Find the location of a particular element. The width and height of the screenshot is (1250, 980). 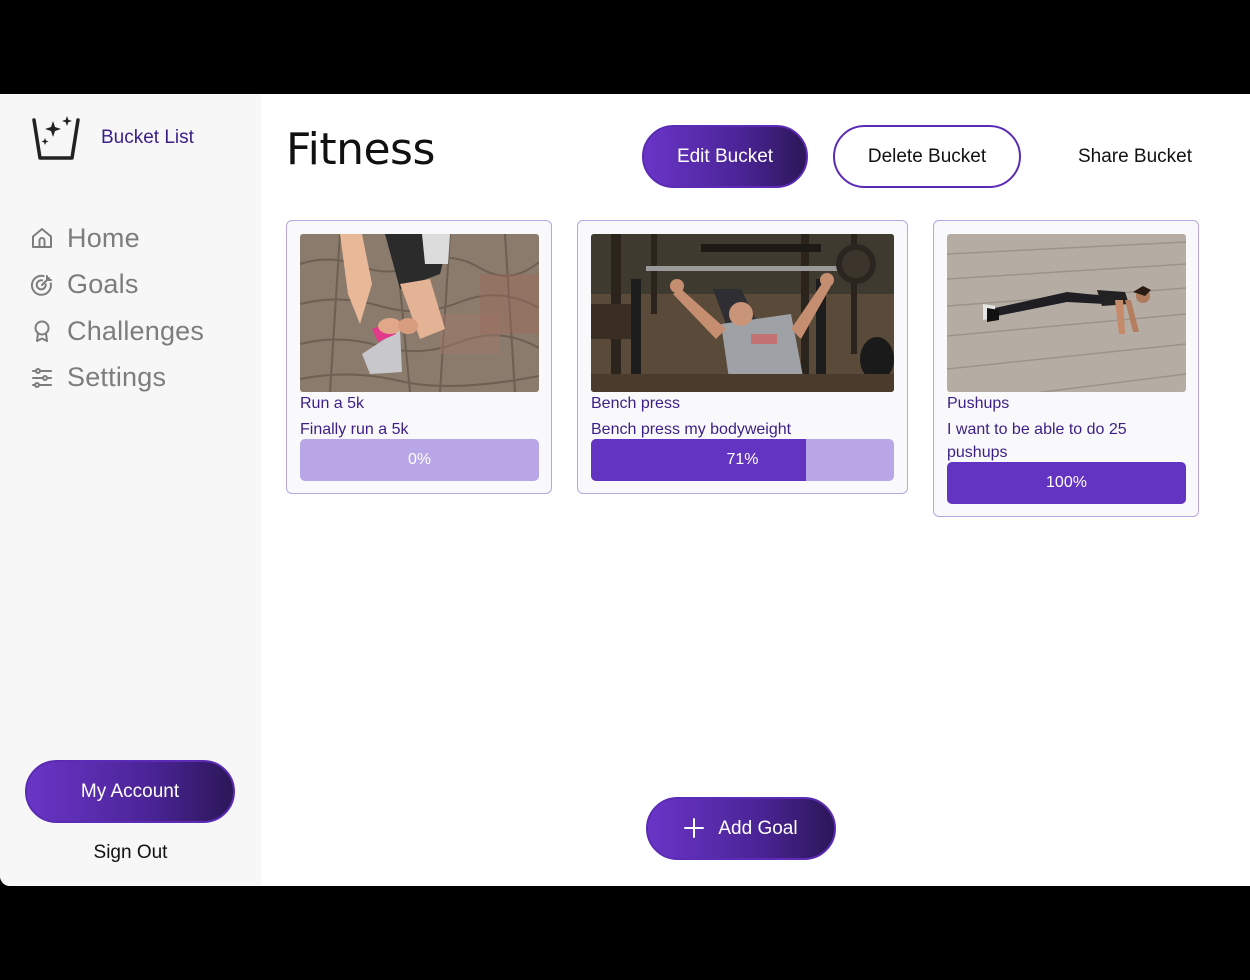

bucket-sparkle-icon is located at coordinates (56, 138).